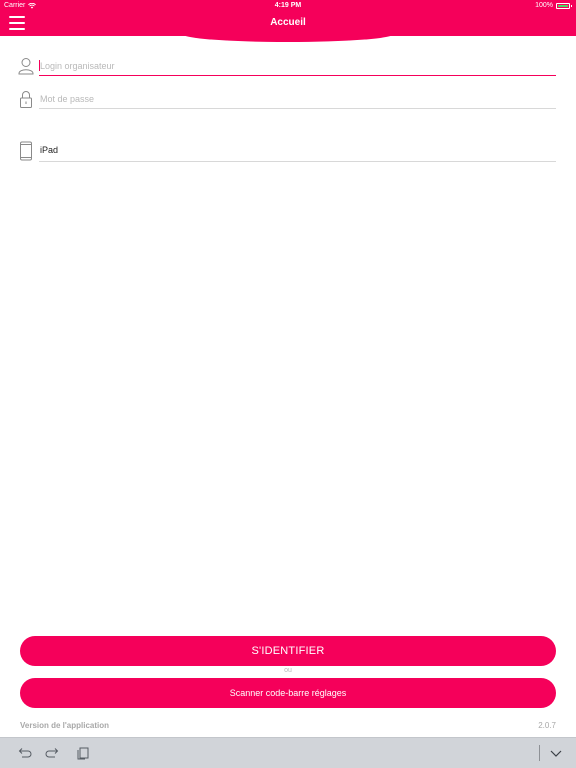 The height and width of the screenshot is (768, 576). Describe the element at coordinates (39, 65) in the screenshot. I see `text-cursor` at that location.